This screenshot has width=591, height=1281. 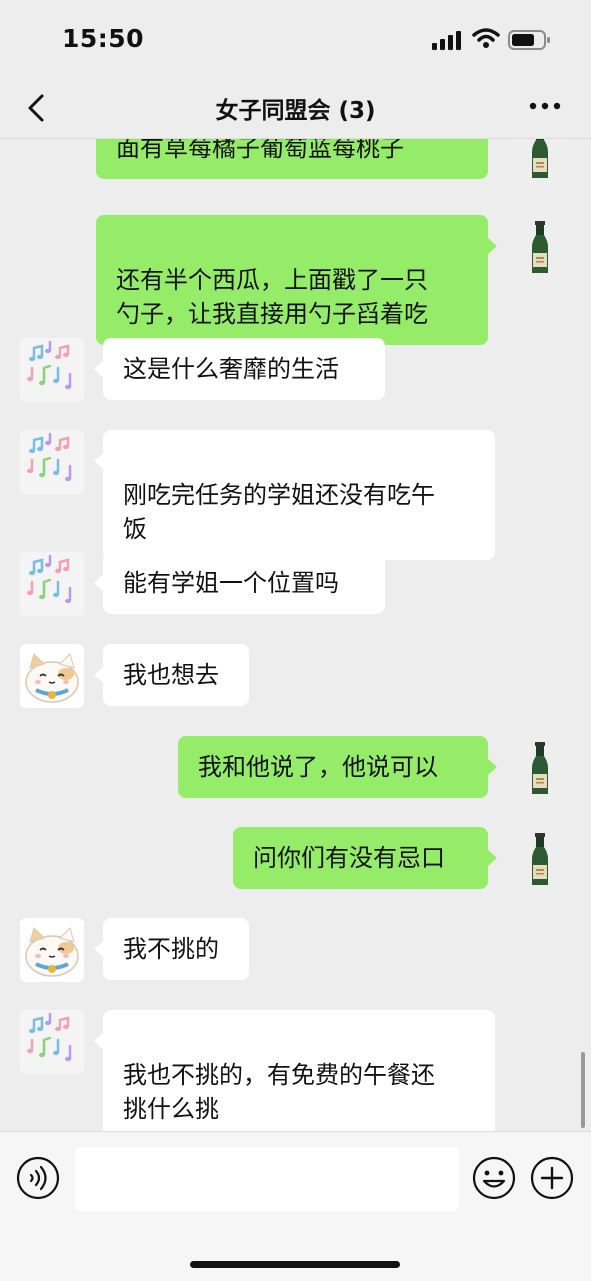 What do you see at coordinates (272, 297) in the screenshot?
I see `message-text: 还有半个西瓜，上面戳了一只 勺子，让我直接用勺子舀着吃` at bounding box center [272, 297].